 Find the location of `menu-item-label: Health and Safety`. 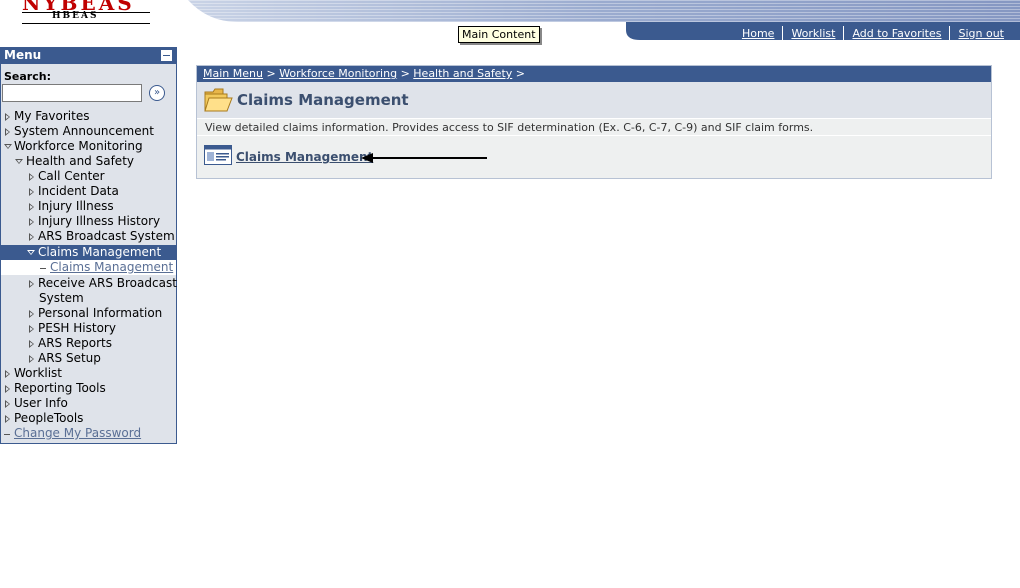

menu-item-label: Health and Safety is located at coordinates (80, 161).